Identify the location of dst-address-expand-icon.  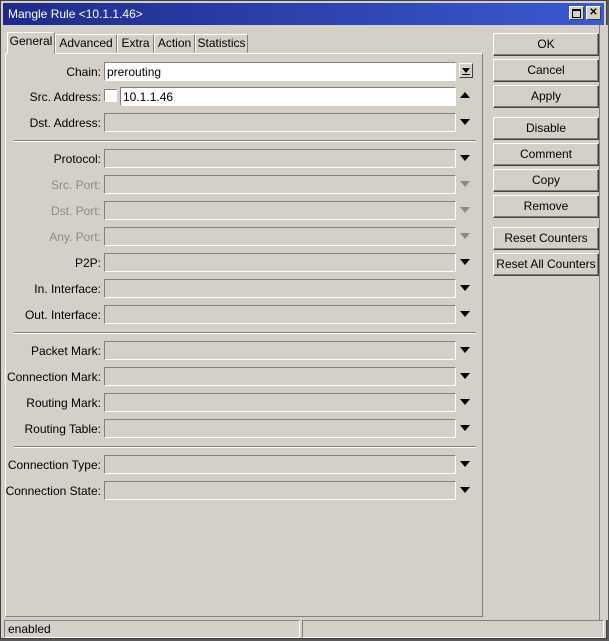
(465, 122).